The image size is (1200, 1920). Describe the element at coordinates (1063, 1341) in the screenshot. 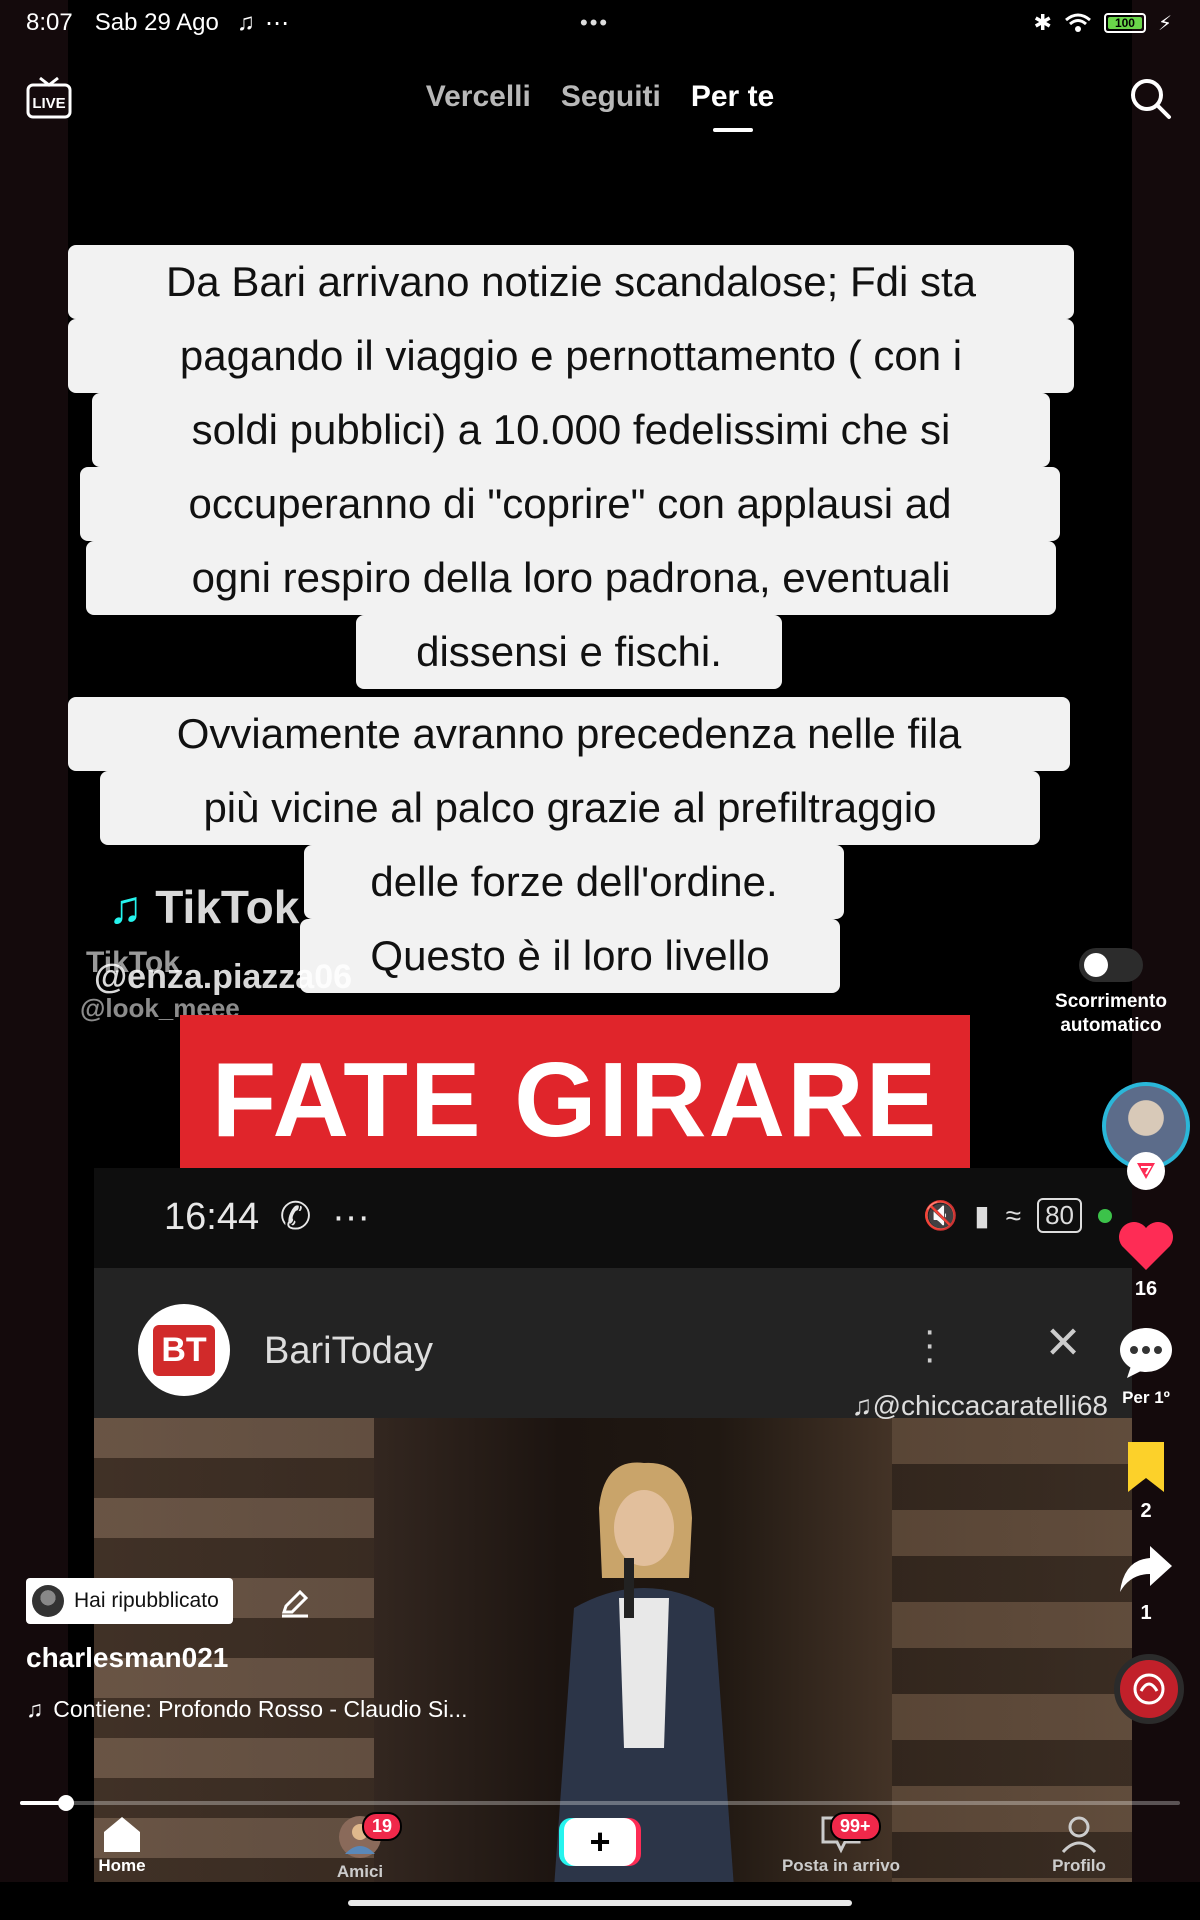

I see `close-icon: ×` at that location.